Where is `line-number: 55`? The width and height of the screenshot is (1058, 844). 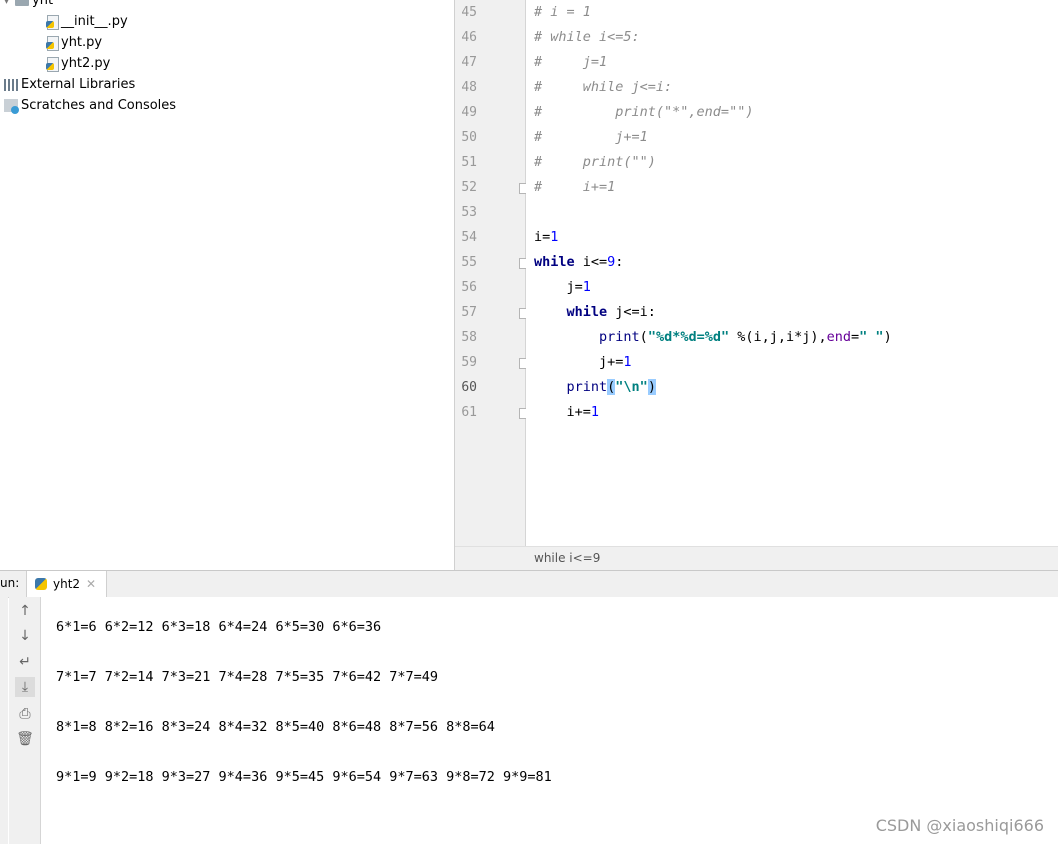 line-number: 55 is located at coordinates (469, 262).